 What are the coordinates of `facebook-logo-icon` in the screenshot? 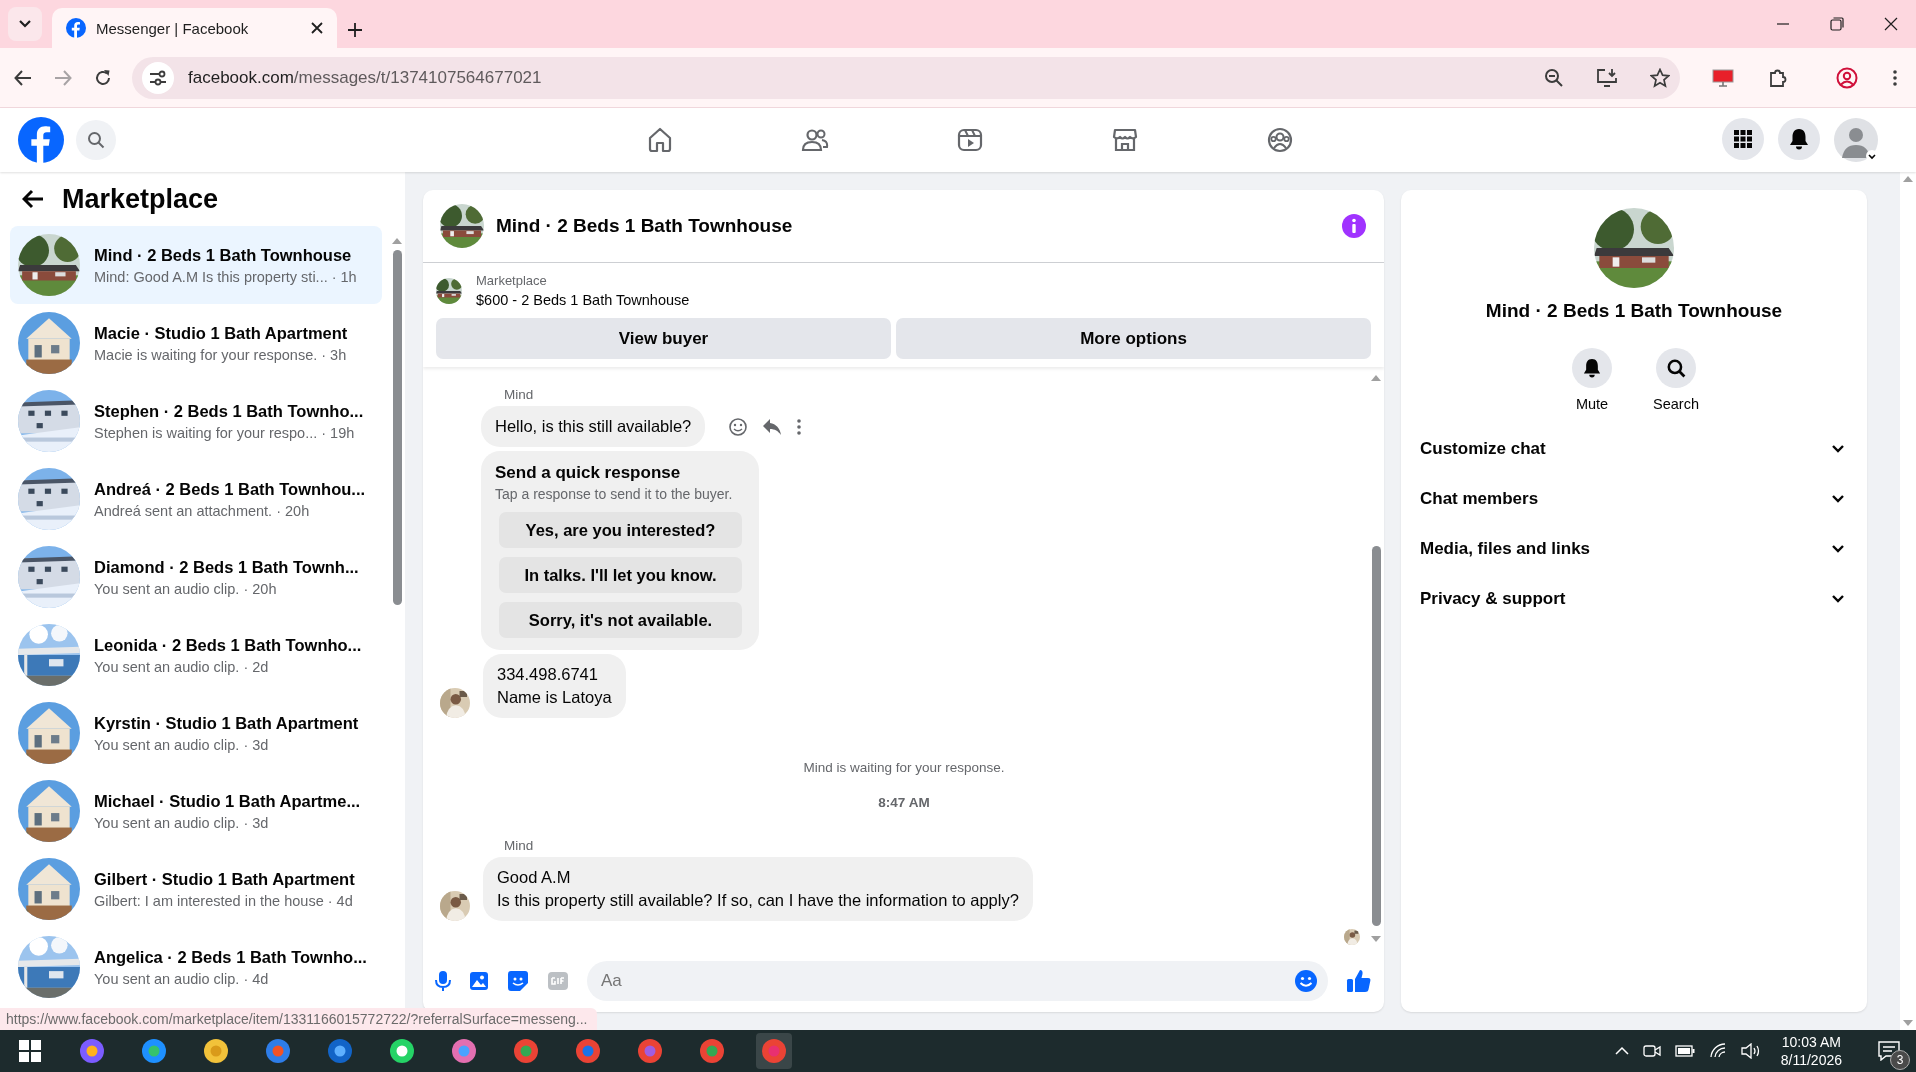 It's located at (41, 140).